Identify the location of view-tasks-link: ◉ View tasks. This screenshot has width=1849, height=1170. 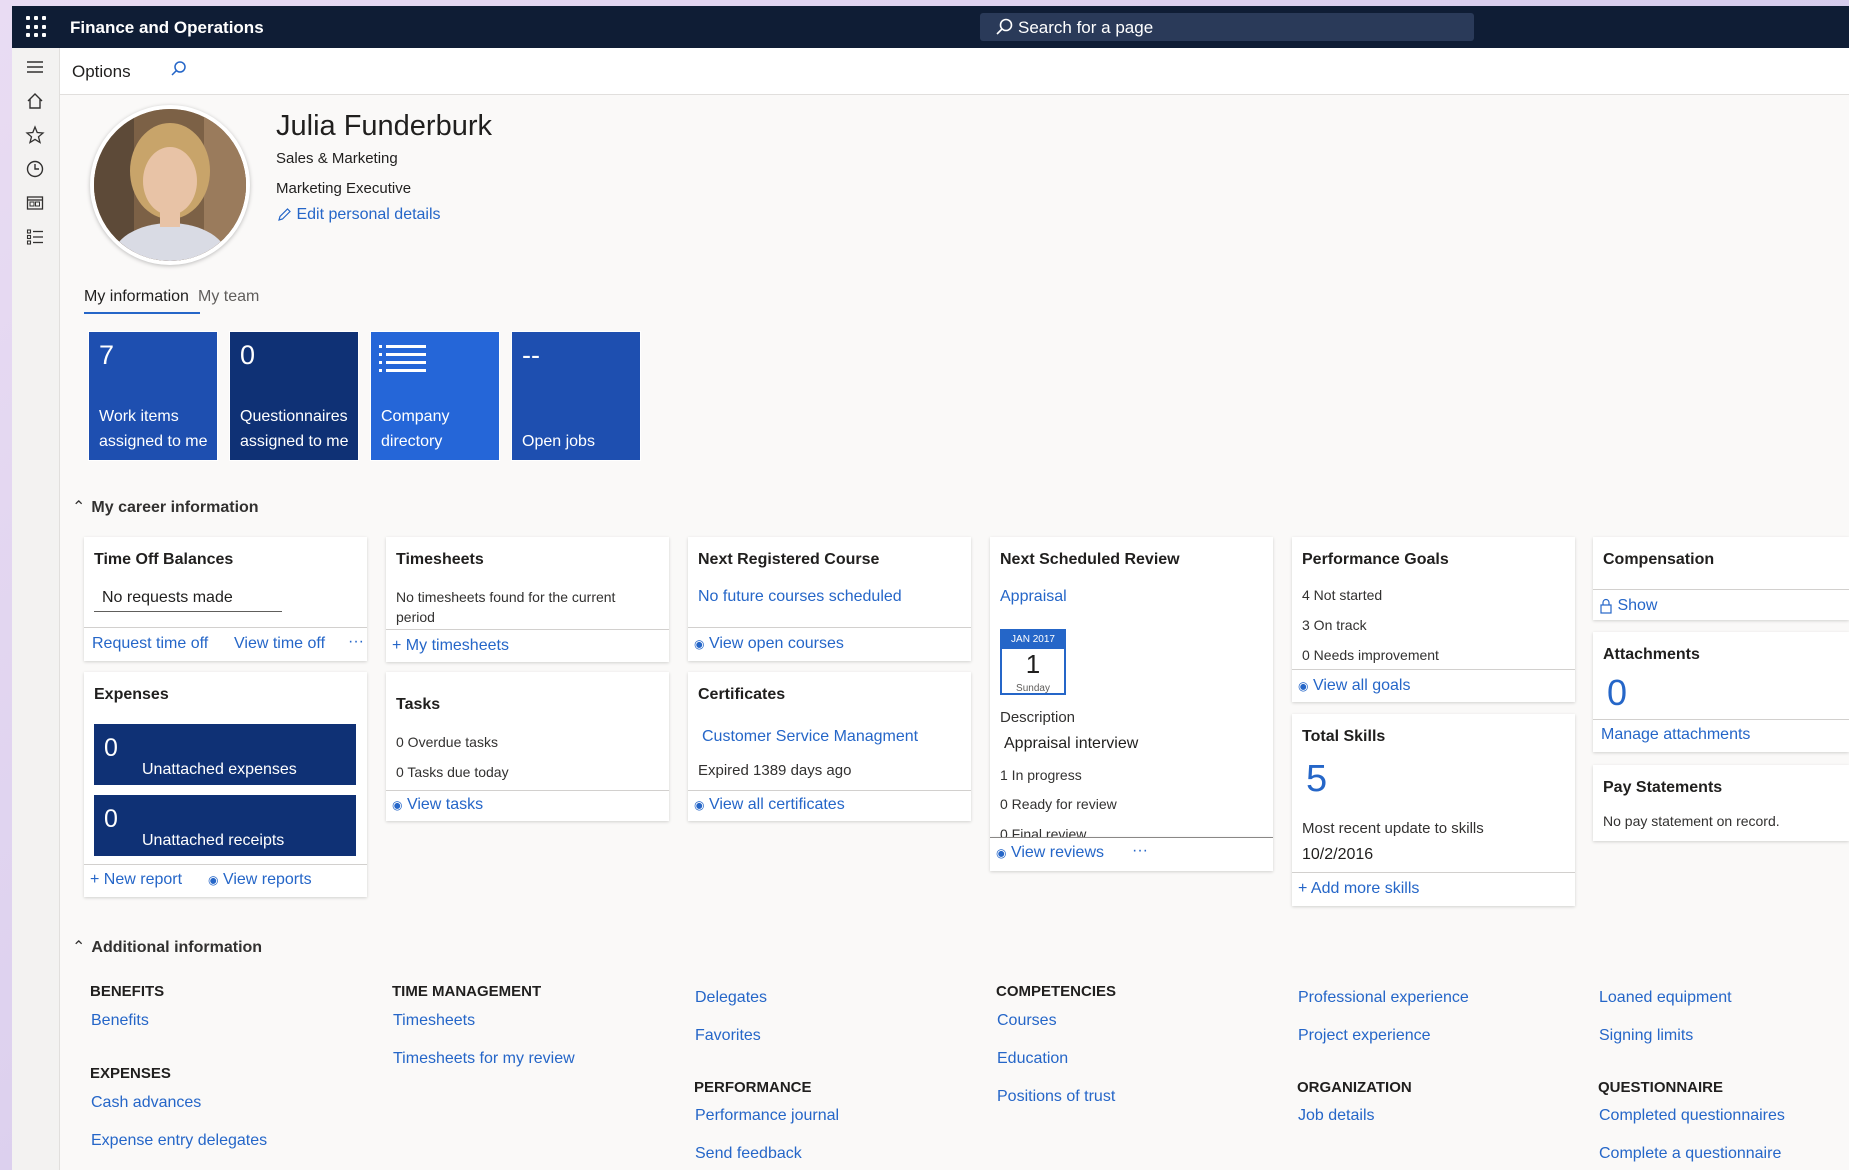
(437, 805).